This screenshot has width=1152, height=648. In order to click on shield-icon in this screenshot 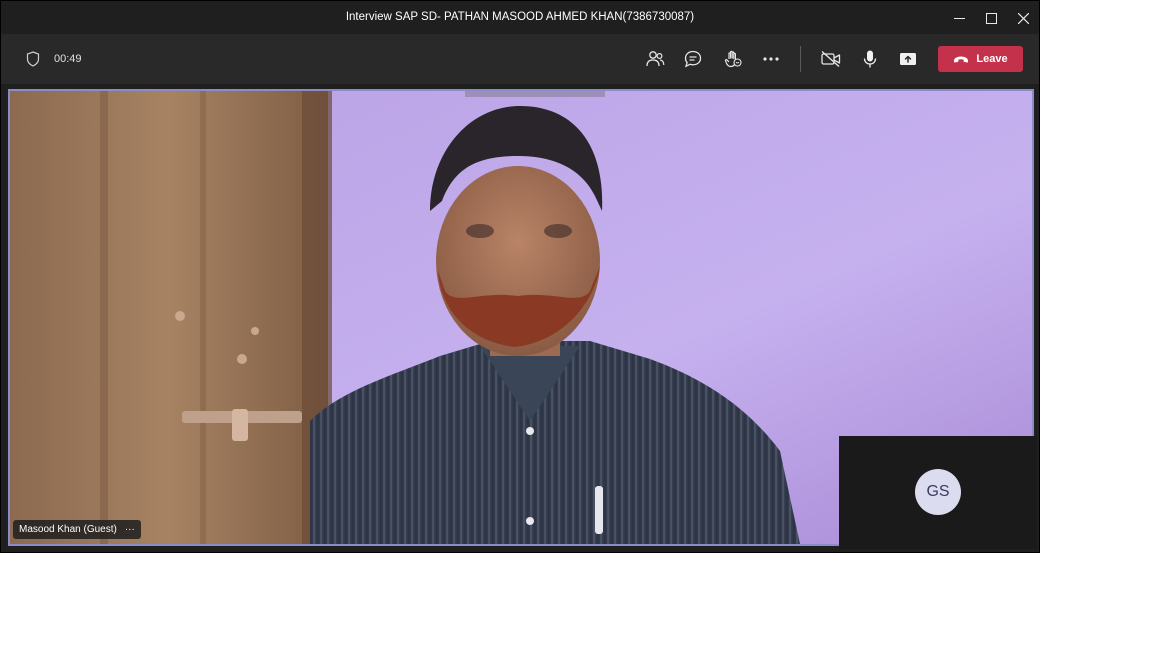, I will do `click(33, 59)`.